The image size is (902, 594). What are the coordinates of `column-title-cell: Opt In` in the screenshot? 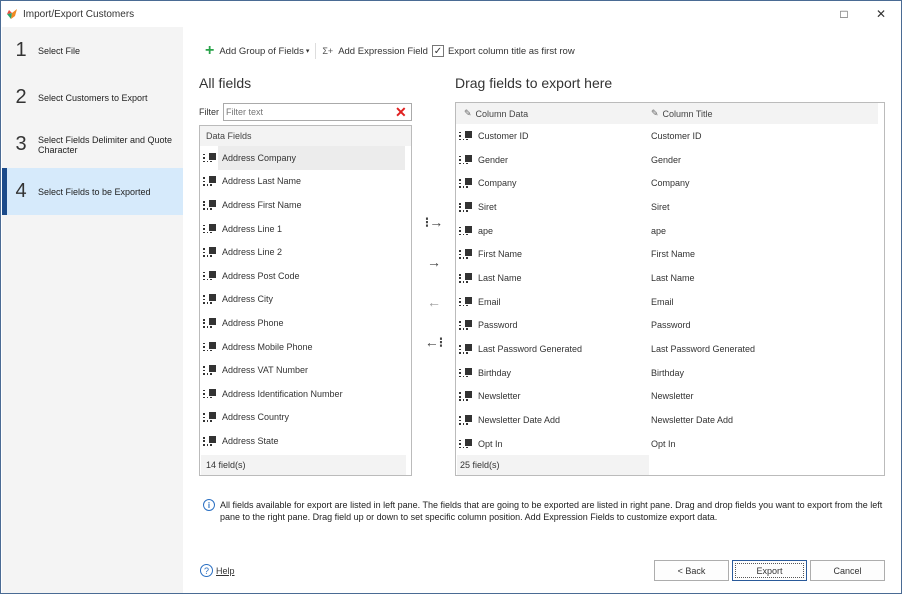 It's located at (663, 444).